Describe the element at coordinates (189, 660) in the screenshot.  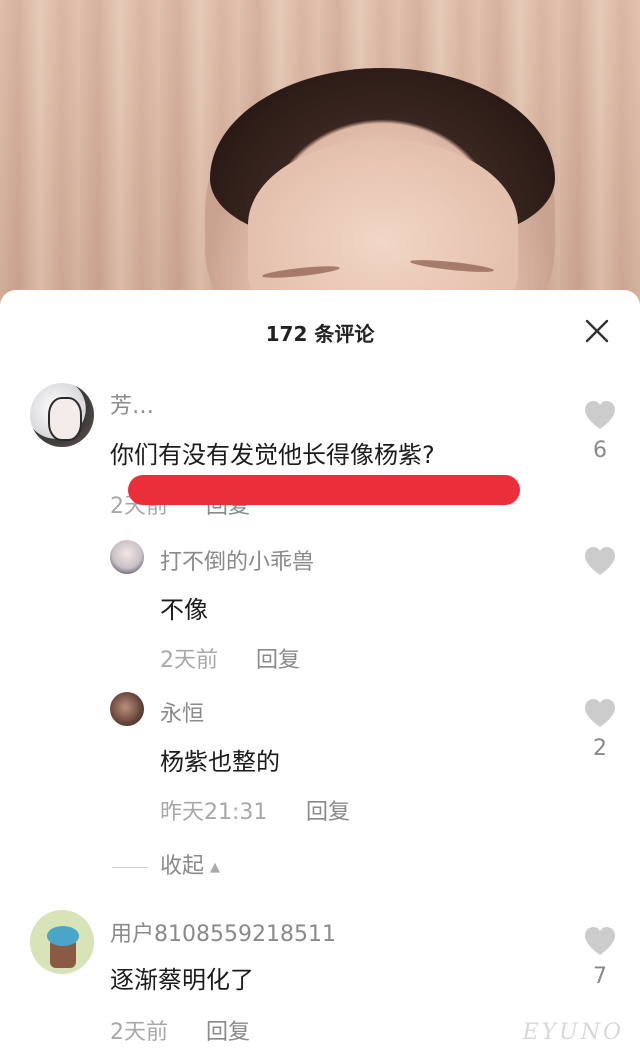
I see `reply-time: 2天前` at that location.